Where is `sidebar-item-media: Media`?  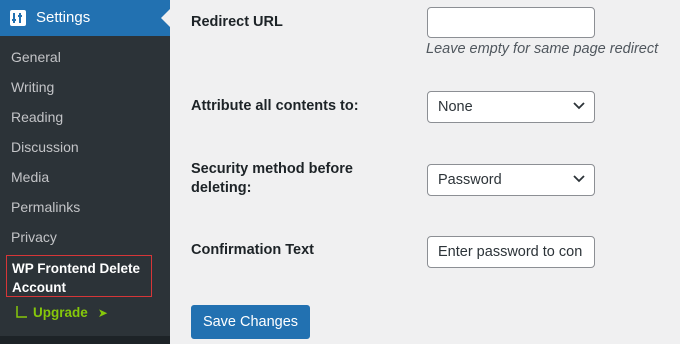
sidebar-item-media: Media is located at coordinates (85, 177).